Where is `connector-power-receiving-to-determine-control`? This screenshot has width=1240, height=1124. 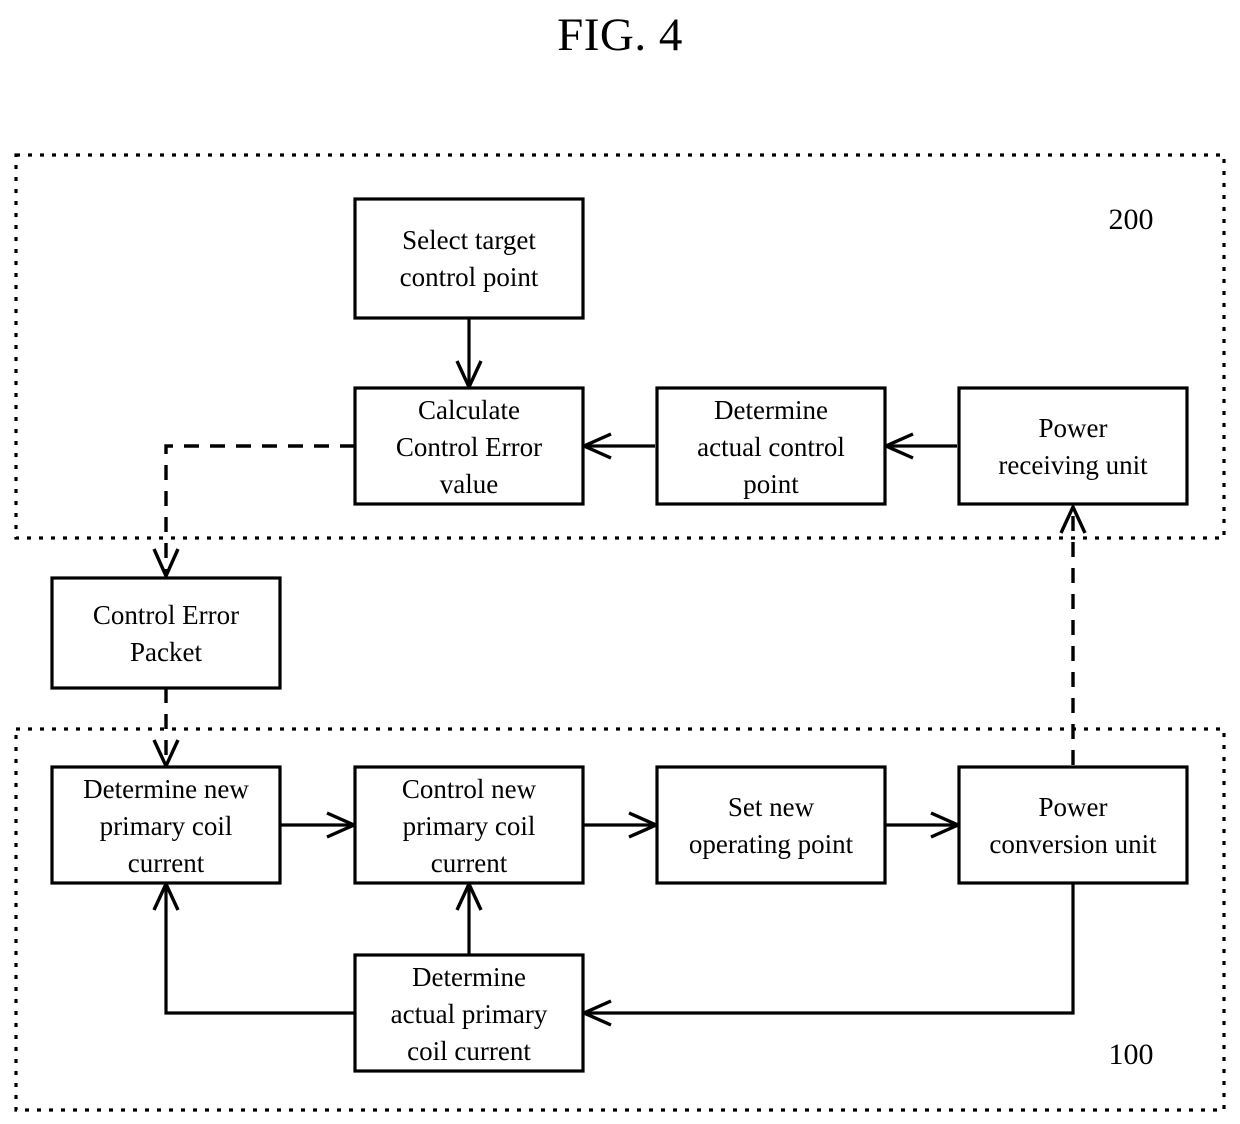 connector-power-receiving-to-determine-control is located at coordinates (919, 446).